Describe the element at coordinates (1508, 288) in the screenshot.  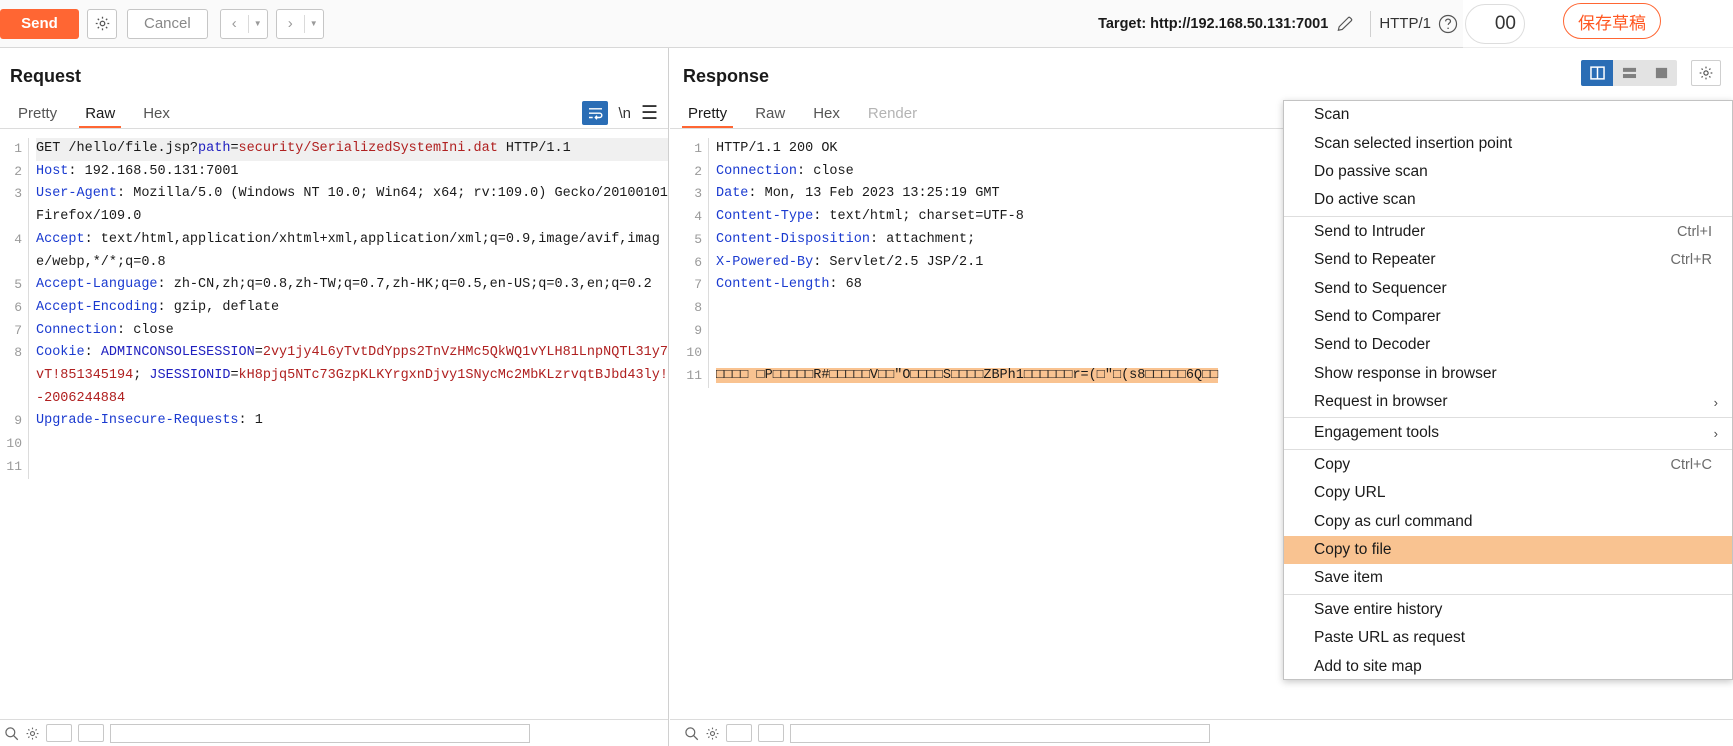
I see `menu-item-send-to-sequencer: Send to Sequencer` at that location.